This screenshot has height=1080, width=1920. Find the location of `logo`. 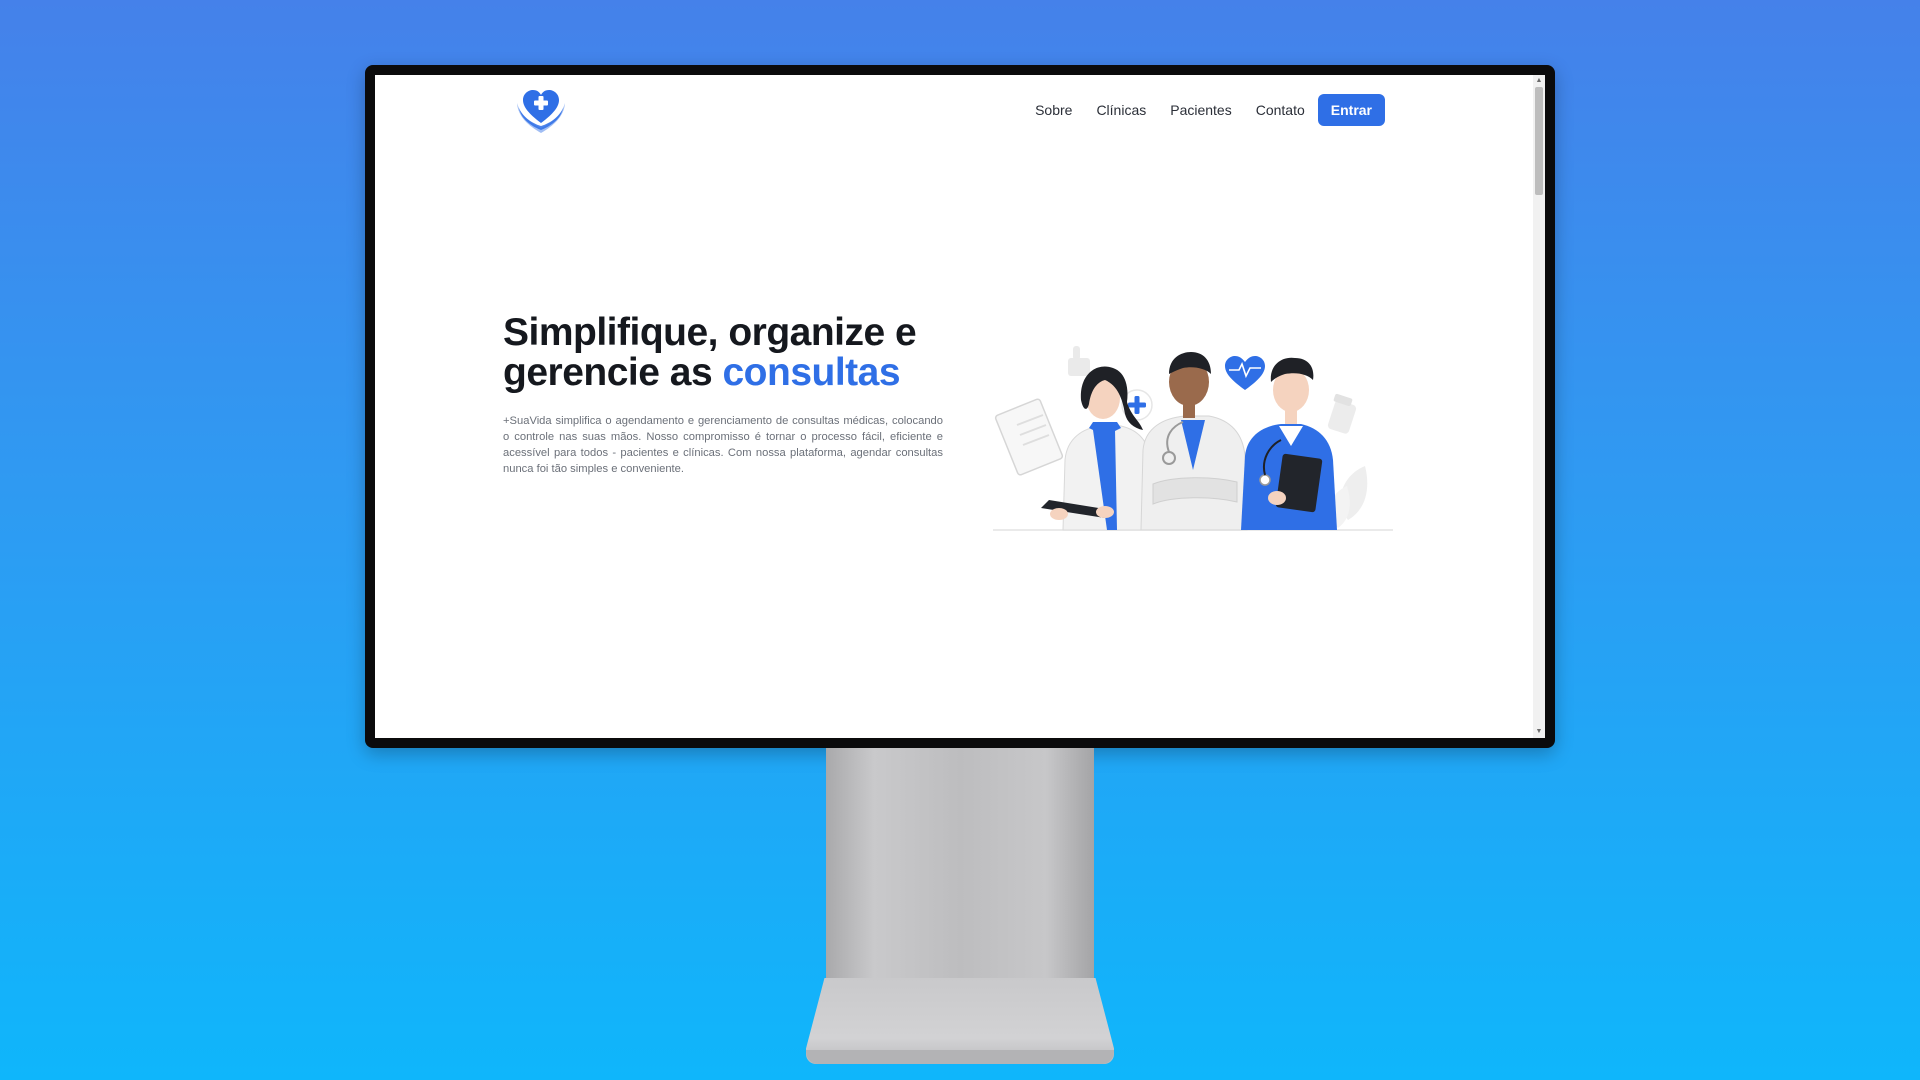

logo is located at coordinates (541, 109).